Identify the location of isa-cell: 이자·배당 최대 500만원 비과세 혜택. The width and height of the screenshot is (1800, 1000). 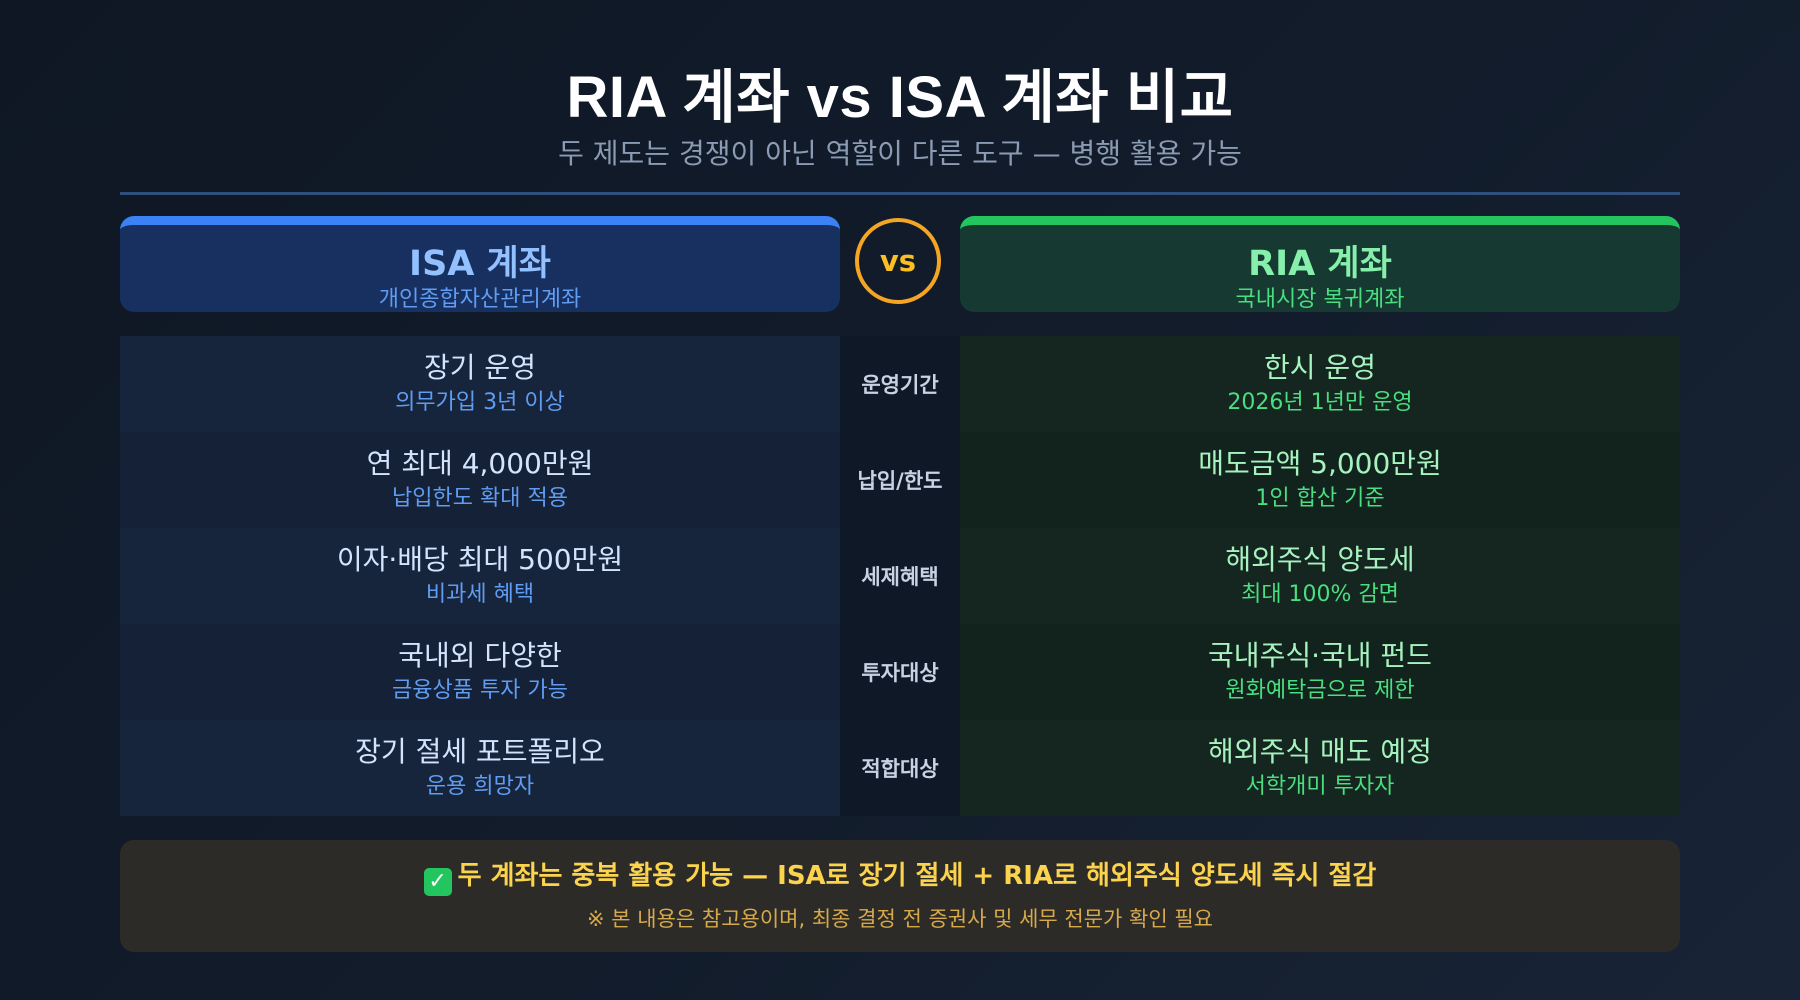
(480, 576).